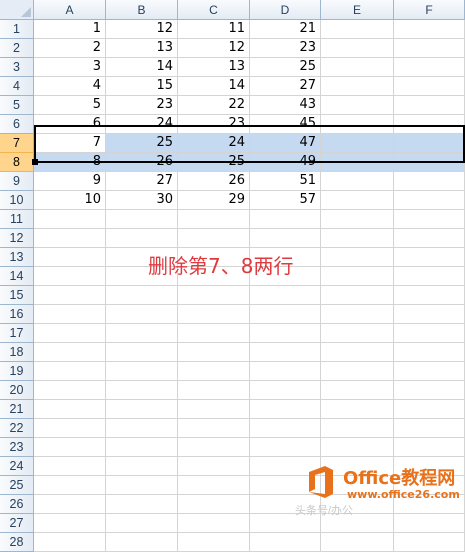 Image resolution: width=465 pixels, height=552 pixels. I want to click on row-header-1: 1, so click(17, 29).